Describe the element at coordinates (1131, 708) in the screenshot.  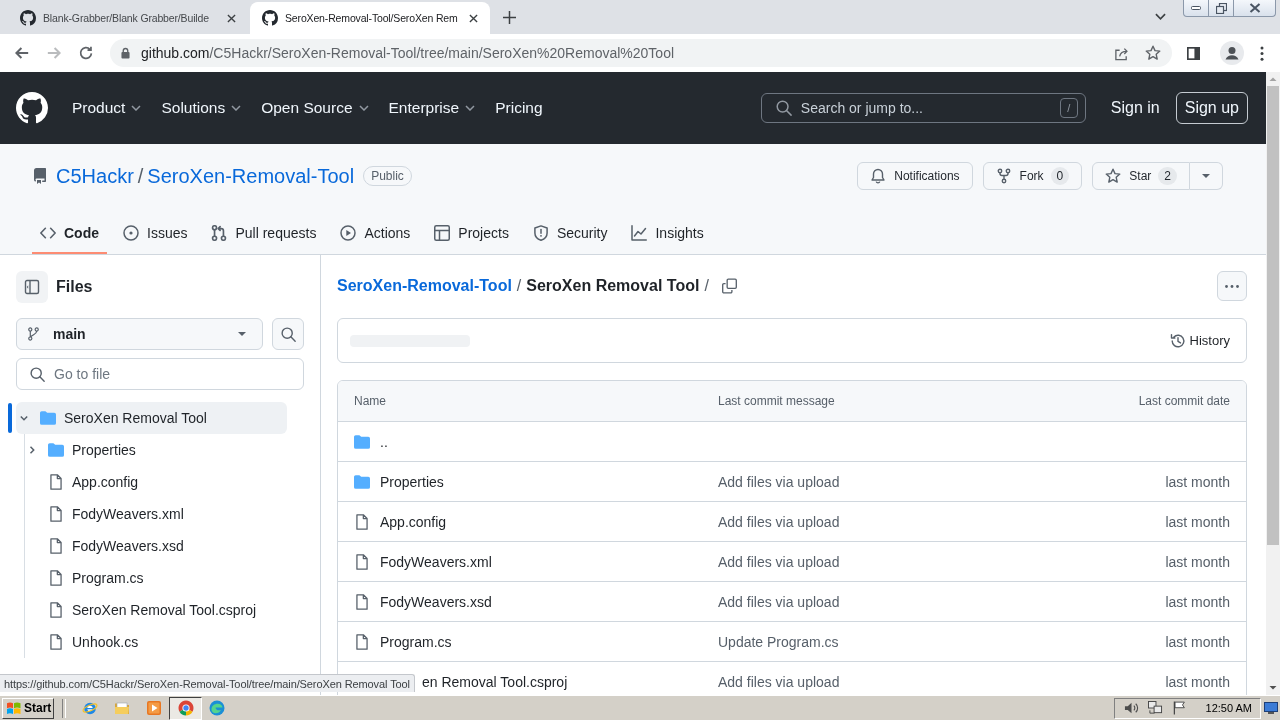
I see `speaker-icon` at that location.